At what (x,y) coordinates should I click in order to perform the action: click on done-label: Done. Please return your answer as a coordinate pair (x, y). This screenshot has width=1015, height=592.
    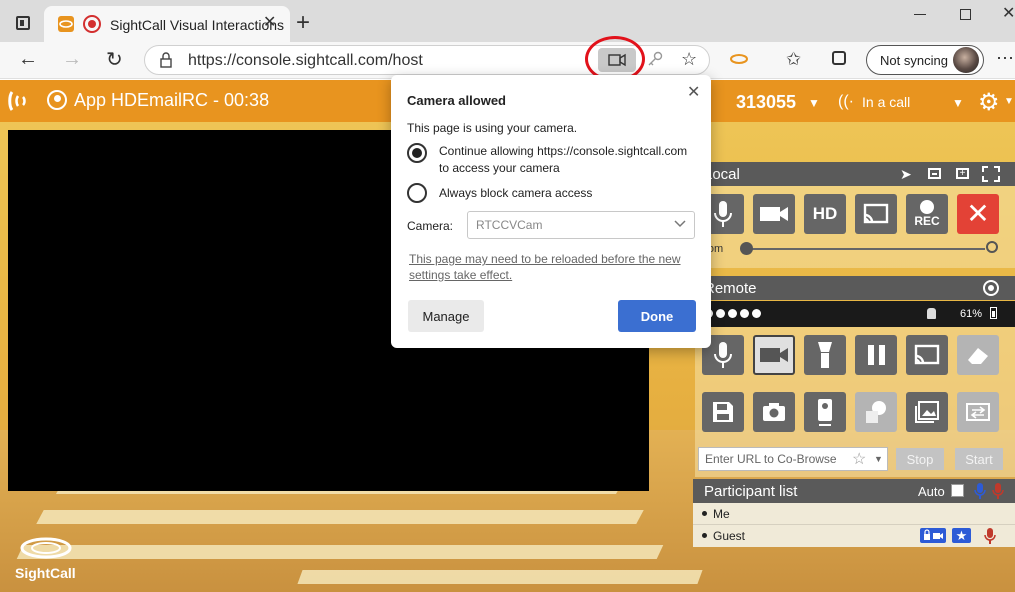
    Looking at the image, I should click on (657, 316).